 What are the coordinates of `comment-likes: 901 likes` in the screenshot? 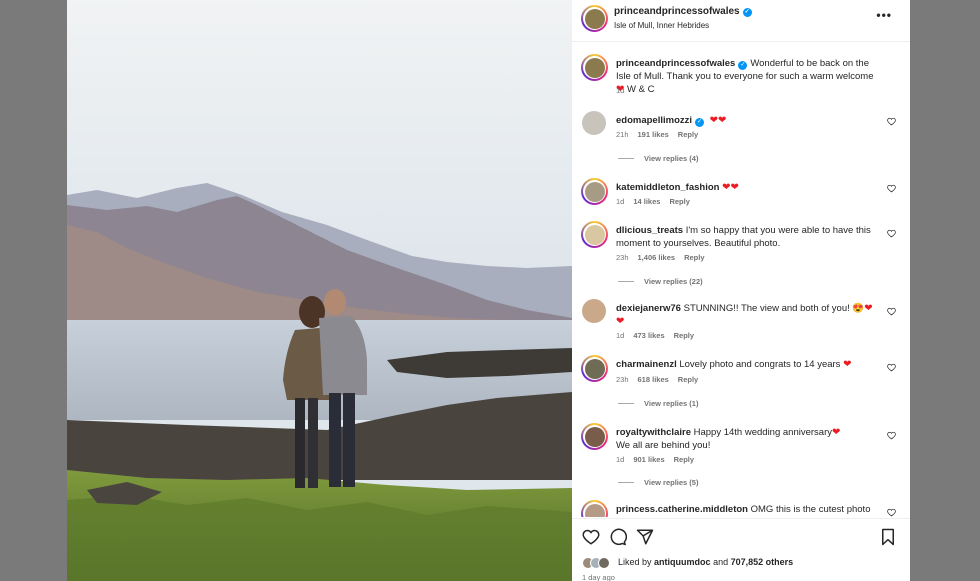 It's located at (648, 459).